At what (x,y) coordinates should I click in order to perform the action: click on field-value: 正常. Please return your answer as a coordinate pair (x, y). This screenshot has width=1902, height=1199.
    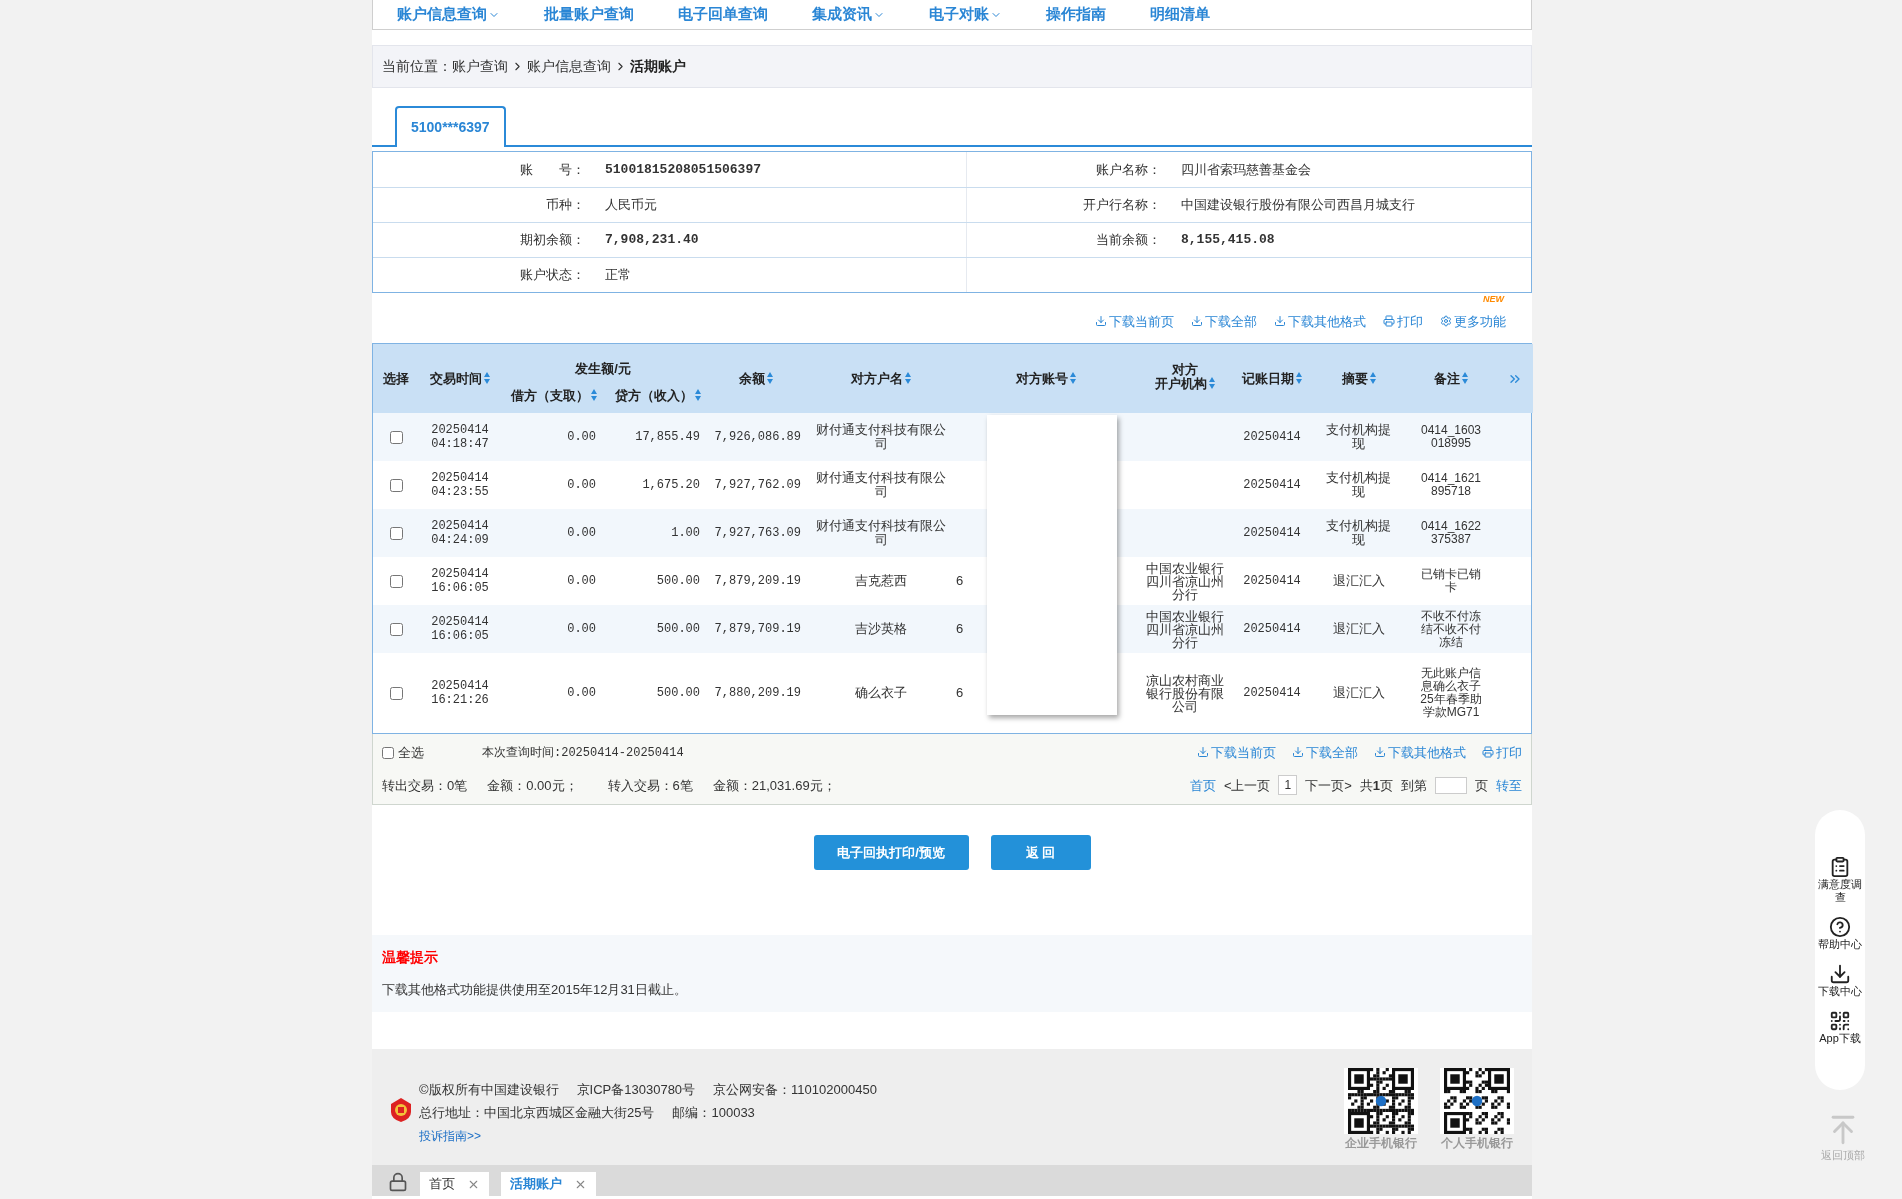
    Looking at the image, I should click on (618, 275).